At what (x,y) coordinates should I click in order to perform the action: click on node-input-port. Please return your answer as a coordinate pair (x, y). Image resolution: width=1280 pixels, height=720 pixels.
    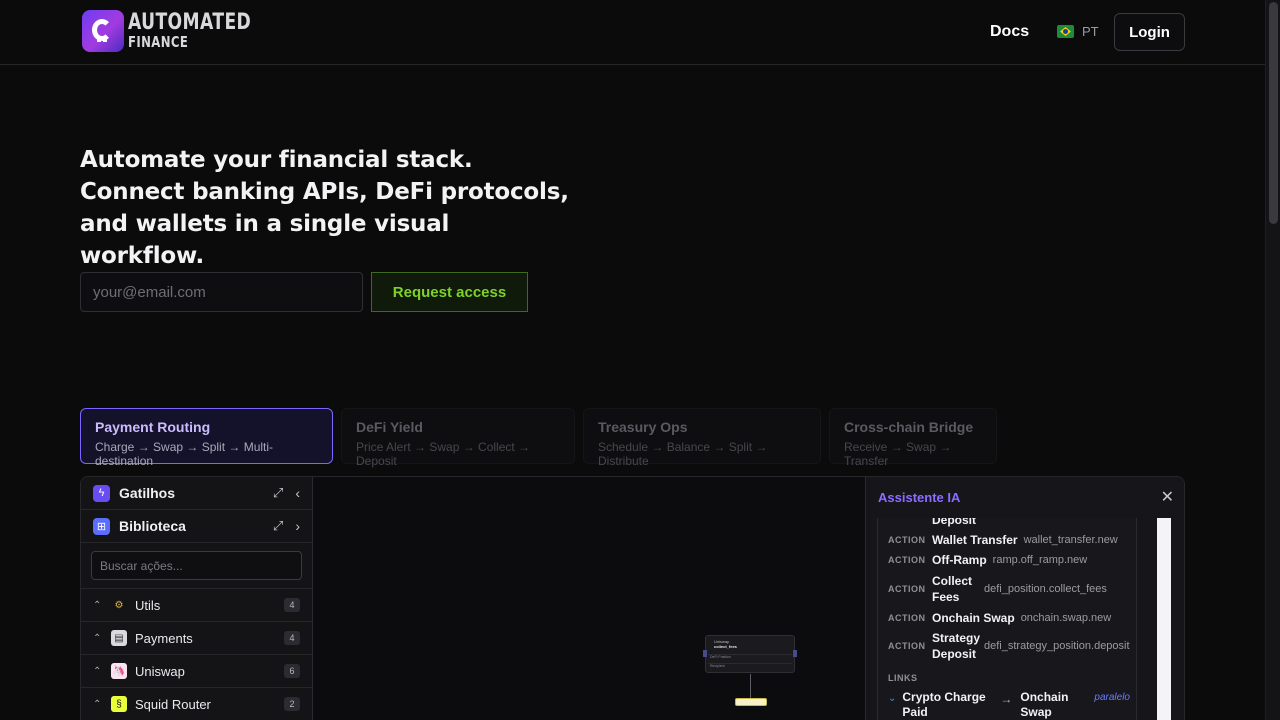
    Looking at the image, I should click on (705, 653).